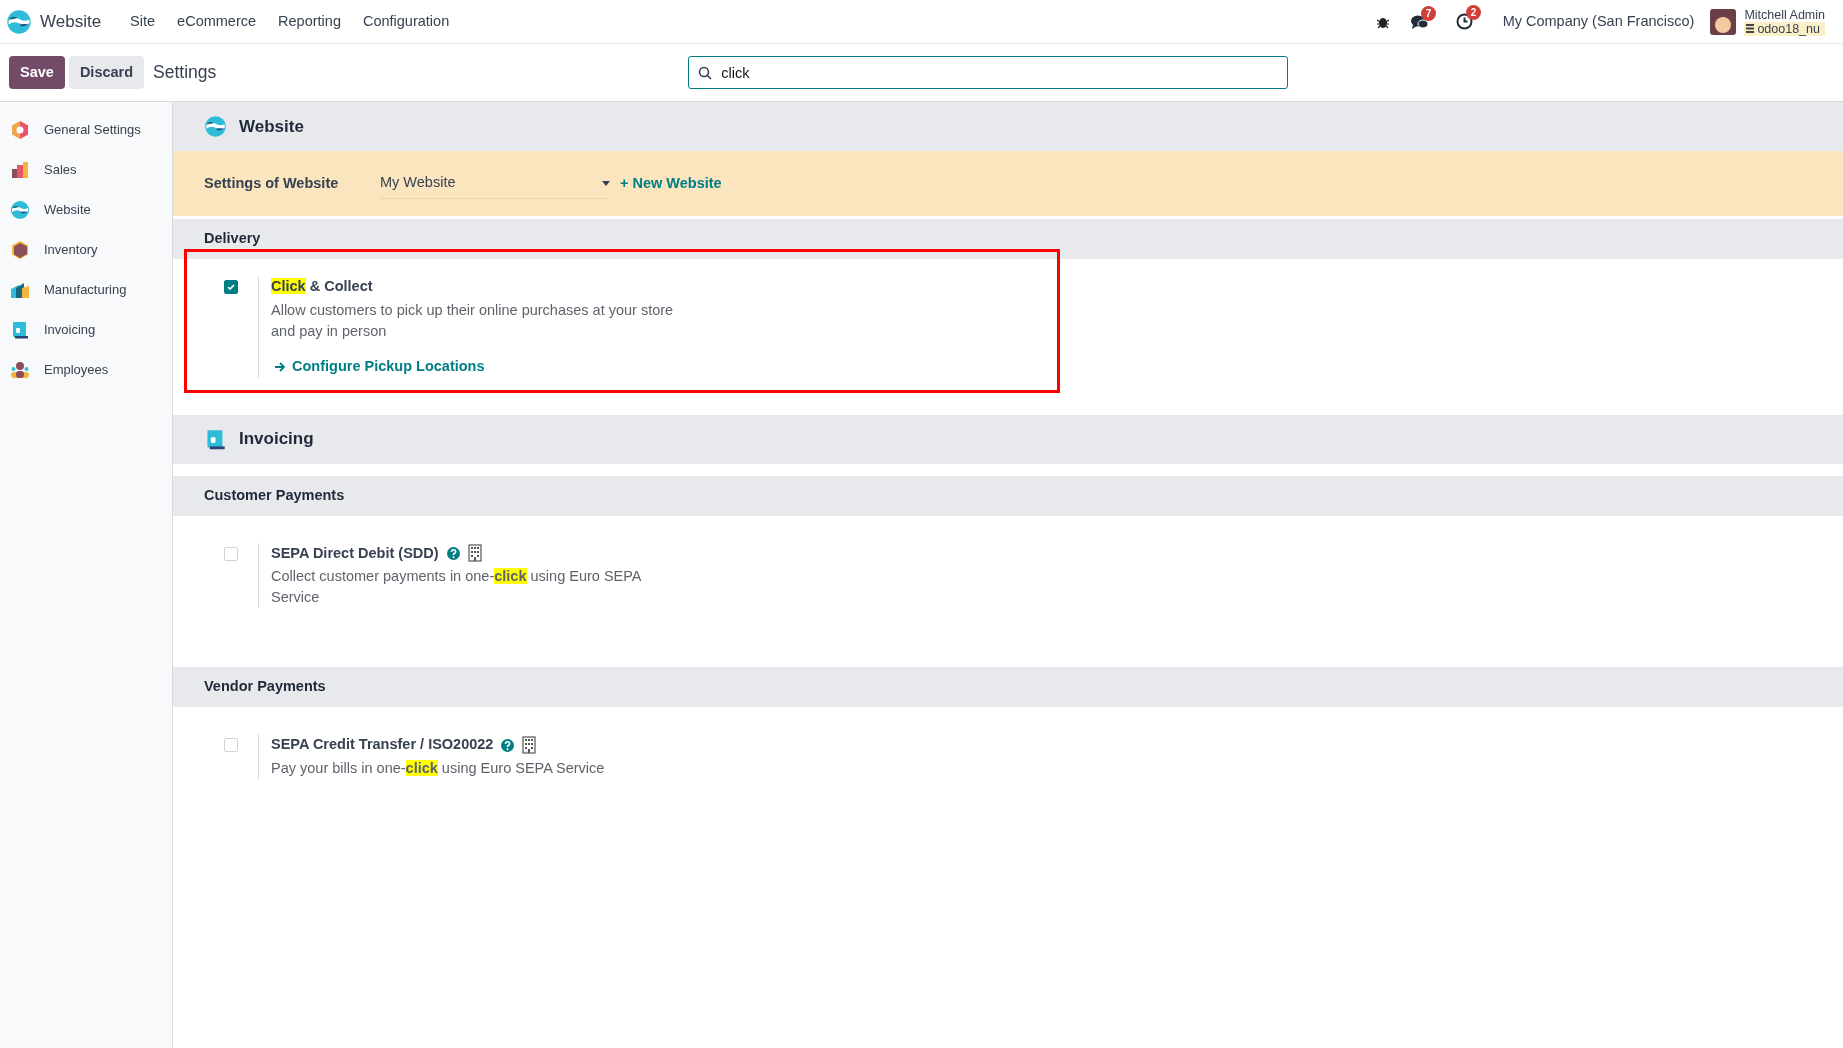 Image resolution: width=1843 pixels, height=1048 pixels. Describe the element at coordinates (276, 439) in the screenshot. I see `app-title: Invoicing` at that location.